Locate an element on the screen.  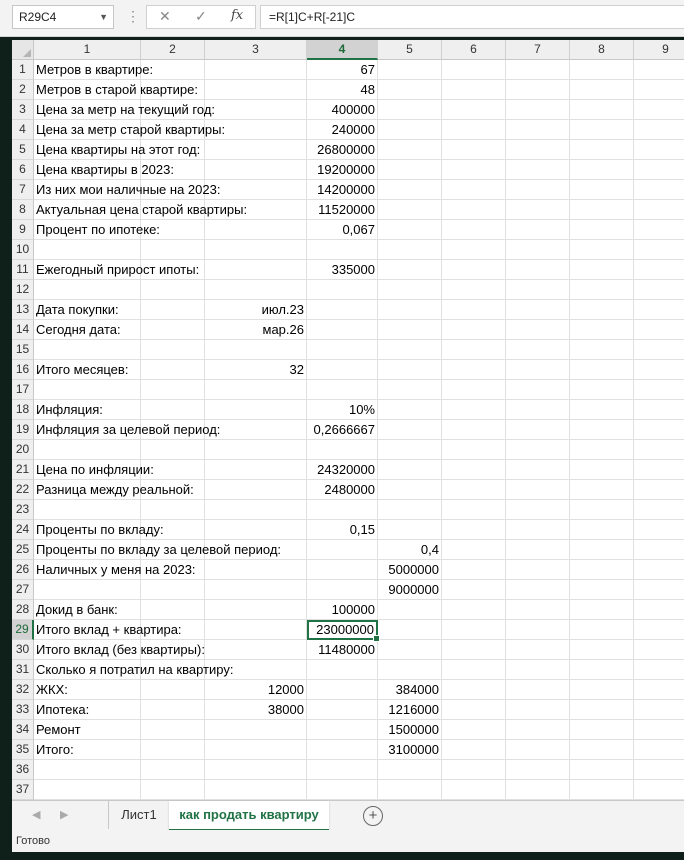
row-header: 2 is located at coordinates (23, 90).